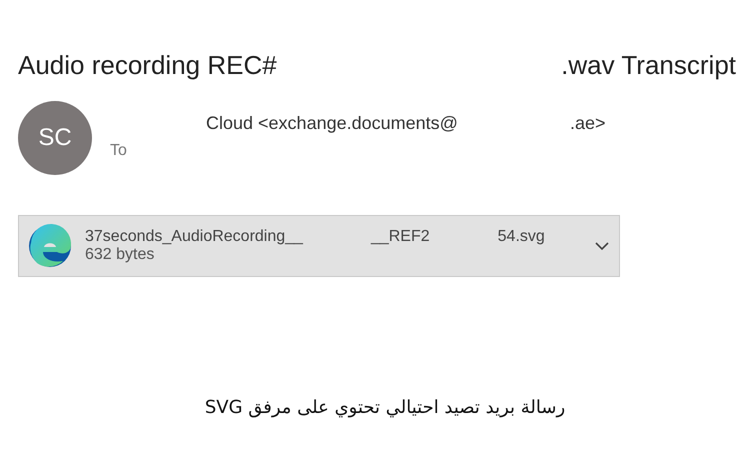  Describe the element at coordinates (332, 123) in the screenshot. I see `sender-address: Cloud <exchange.documents@` at that location.